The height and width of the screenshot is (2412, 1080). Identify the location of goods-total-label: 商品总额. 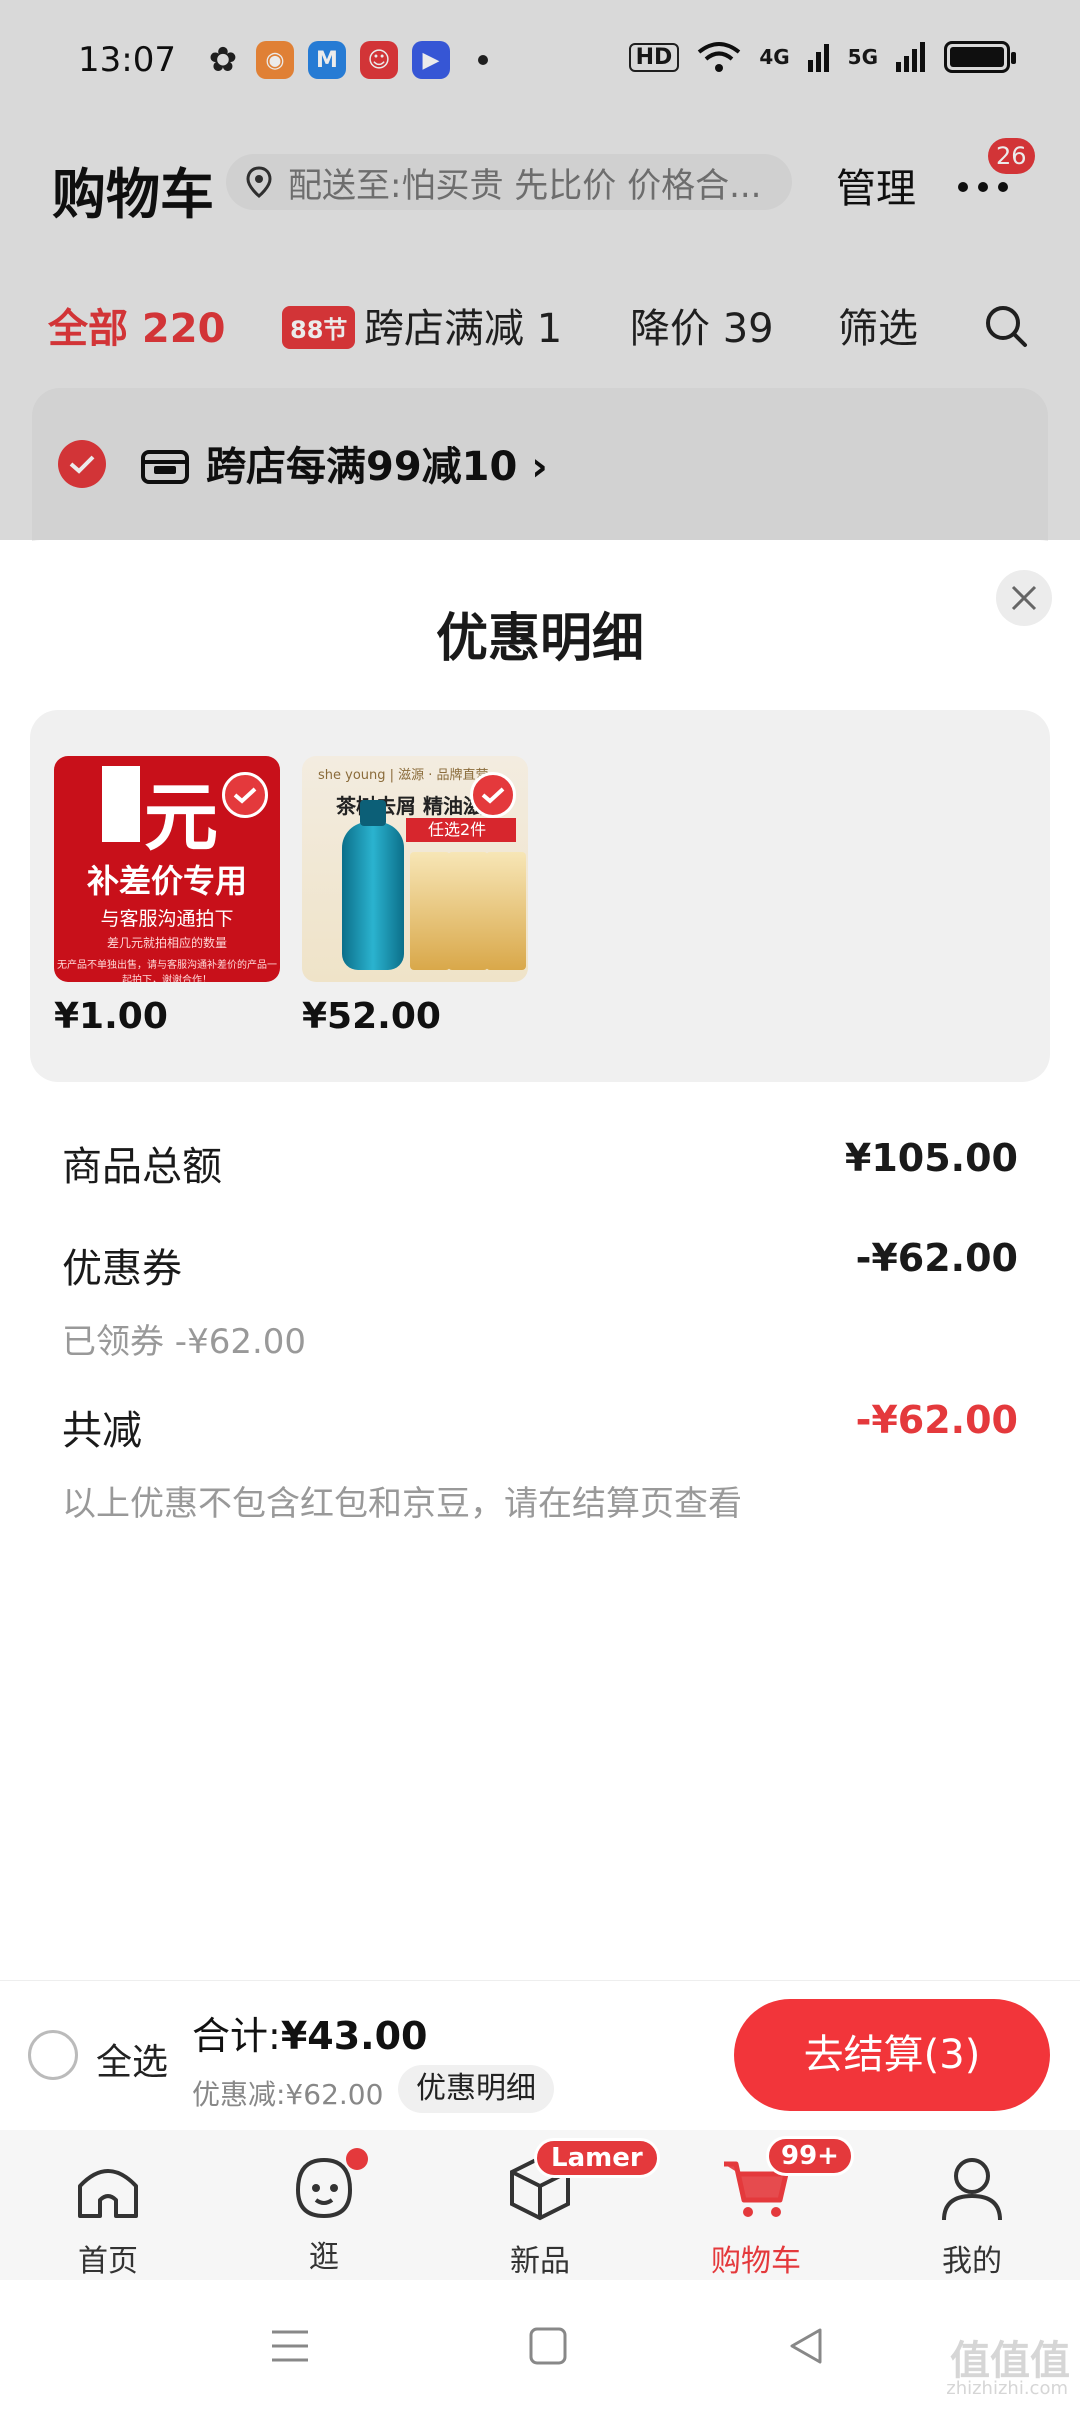
(142, 1167).